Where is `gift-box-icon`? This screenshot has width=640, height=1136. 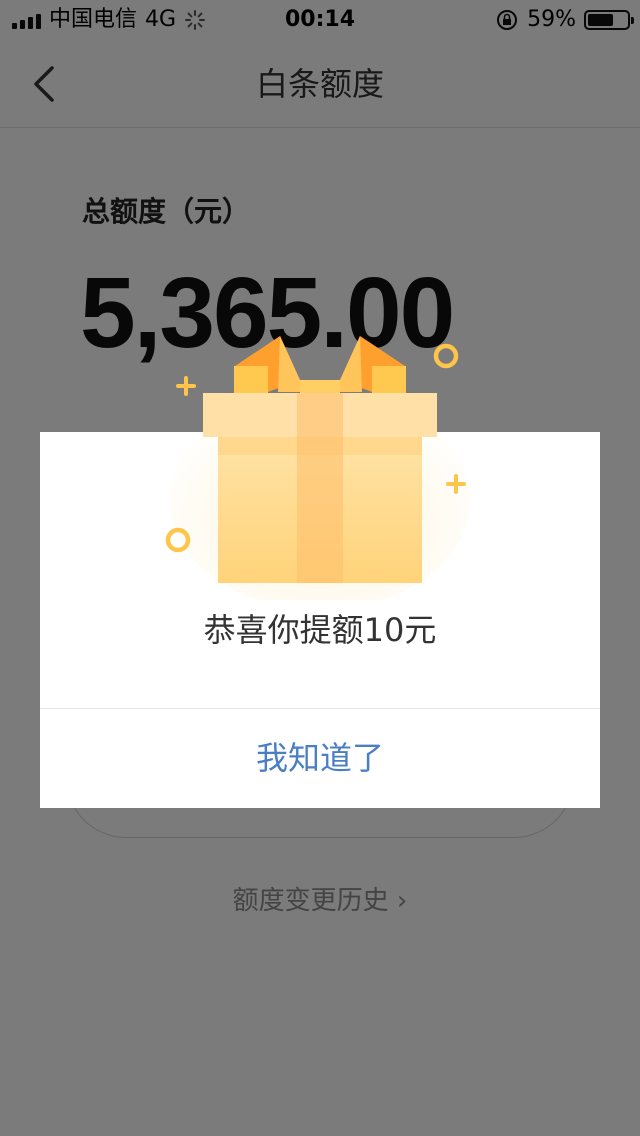
gift-box-icon is located at coordinates (320, 468).